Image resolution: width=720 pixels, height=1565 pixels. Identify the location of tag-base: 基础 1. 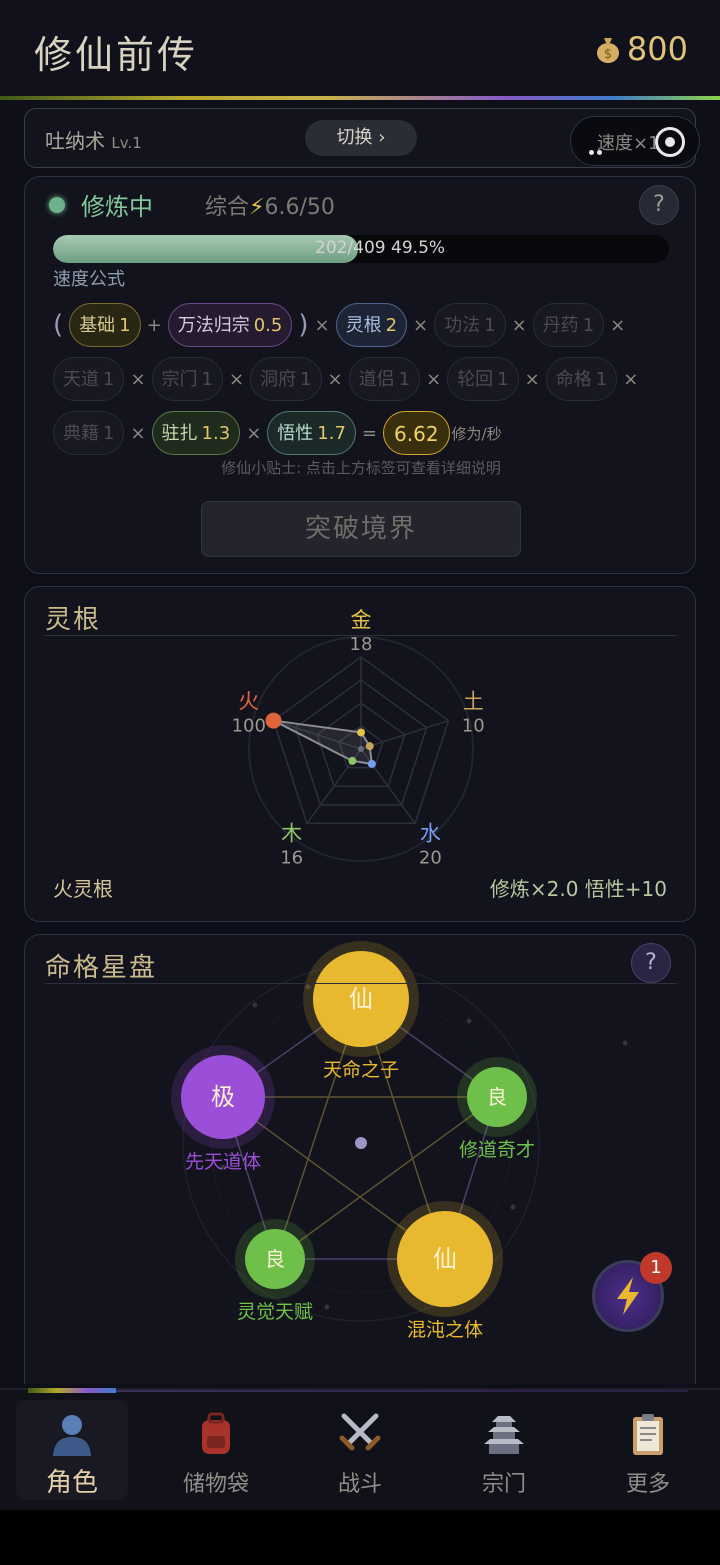
(105, 325).